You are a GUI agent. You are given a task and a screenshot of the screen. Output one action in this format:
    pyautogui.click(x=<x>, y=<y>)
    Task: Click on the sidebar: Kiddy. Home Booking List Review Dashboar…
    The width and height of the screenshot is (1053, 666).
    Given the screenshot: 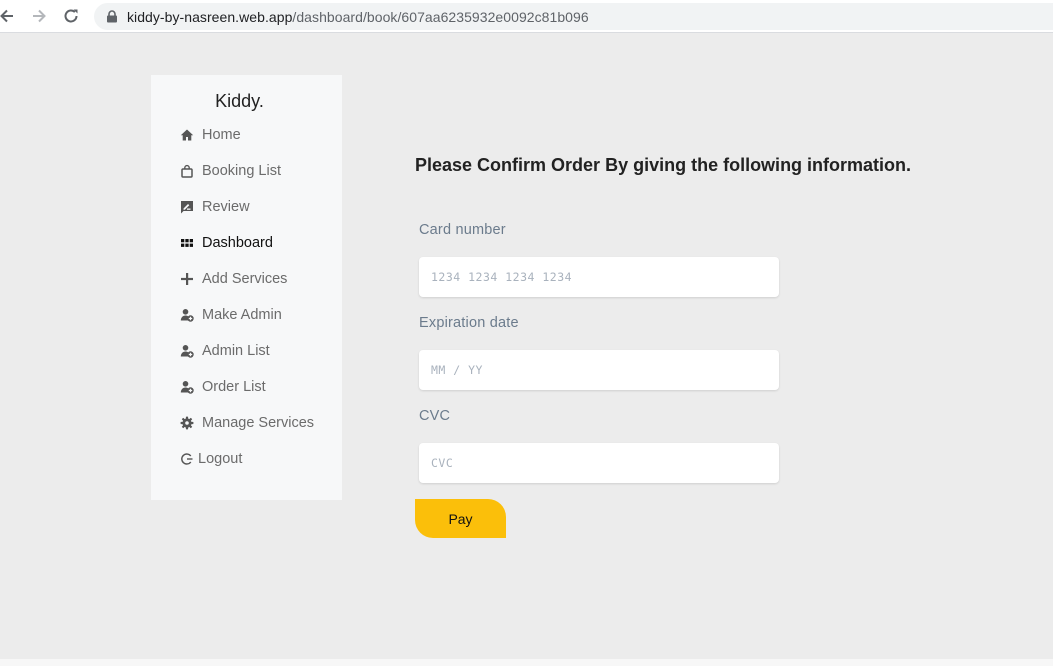 What is the action you would take?
    pyautogui.click(x=246, y=287)
    